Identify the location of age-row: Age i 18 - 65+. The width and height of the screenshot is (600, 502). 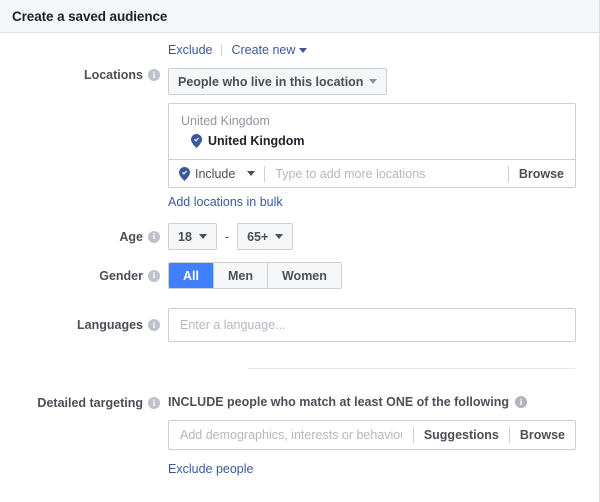
(299, 236).